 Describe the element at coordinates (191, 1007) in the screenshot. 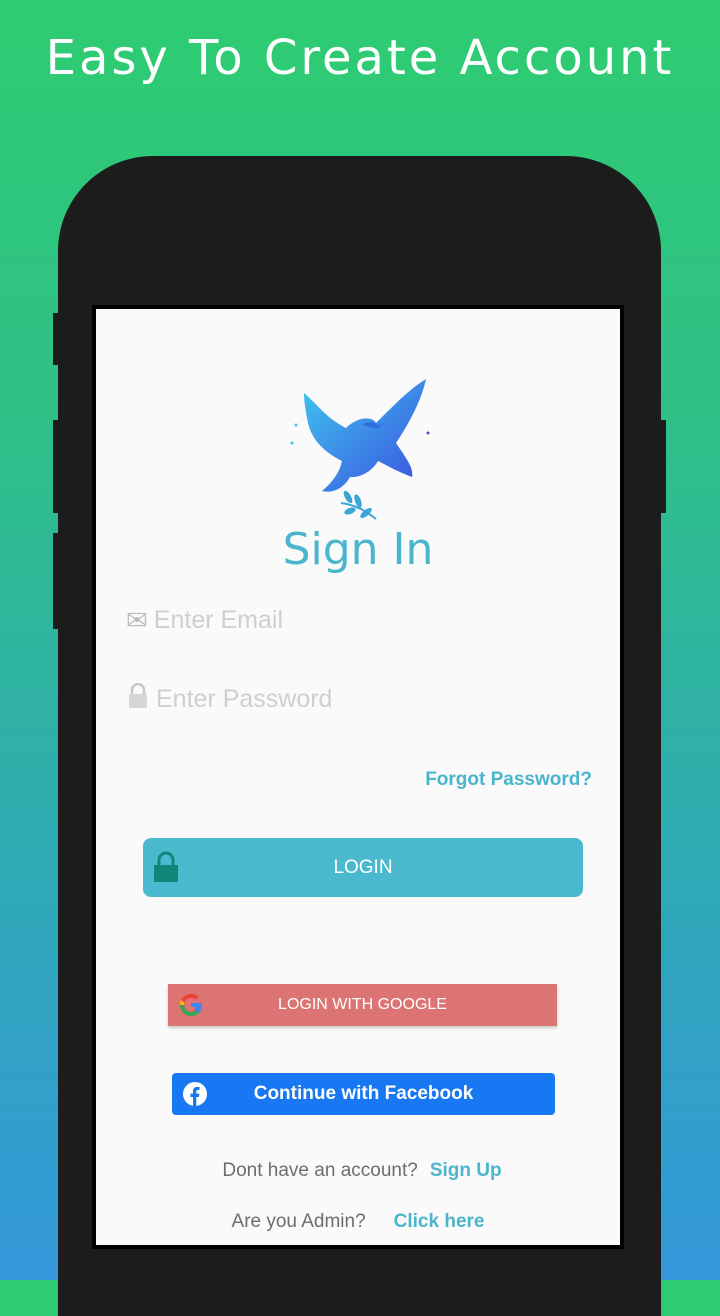

I see `google-icon` at that location.